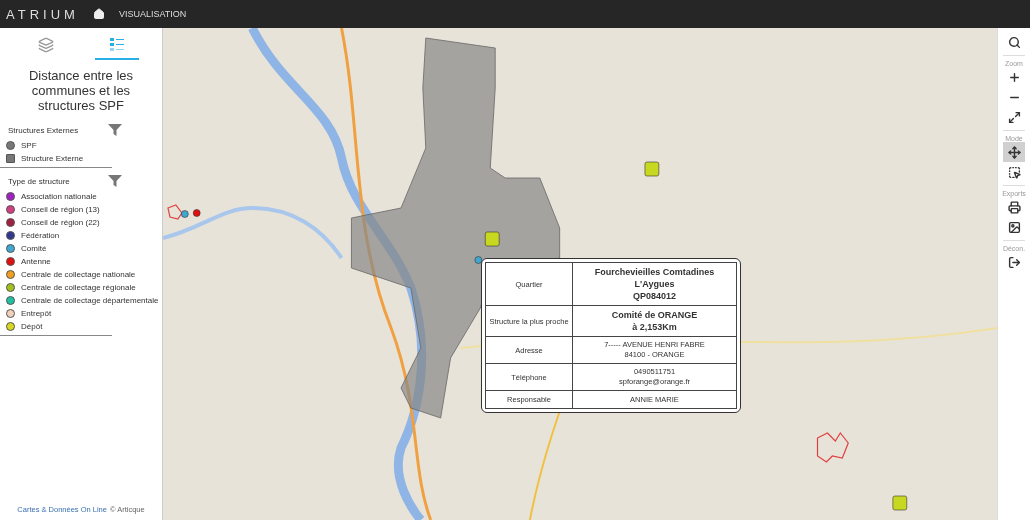  What do you see at coordinates (45, 45) in the screenshot?
I see `layers-icon` at bounding box center [45, 45].